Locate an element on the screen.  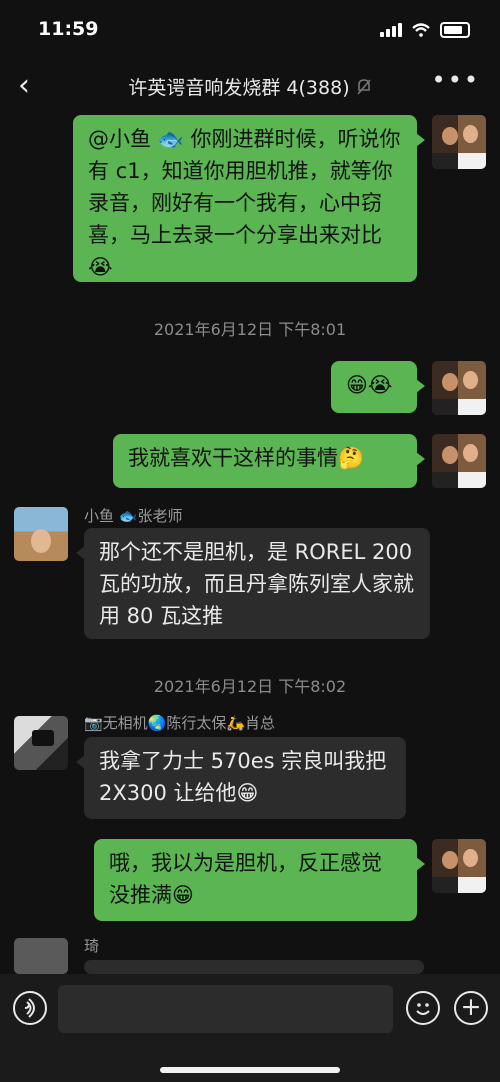
emoji-icon is located at coordinates (423, 1009).